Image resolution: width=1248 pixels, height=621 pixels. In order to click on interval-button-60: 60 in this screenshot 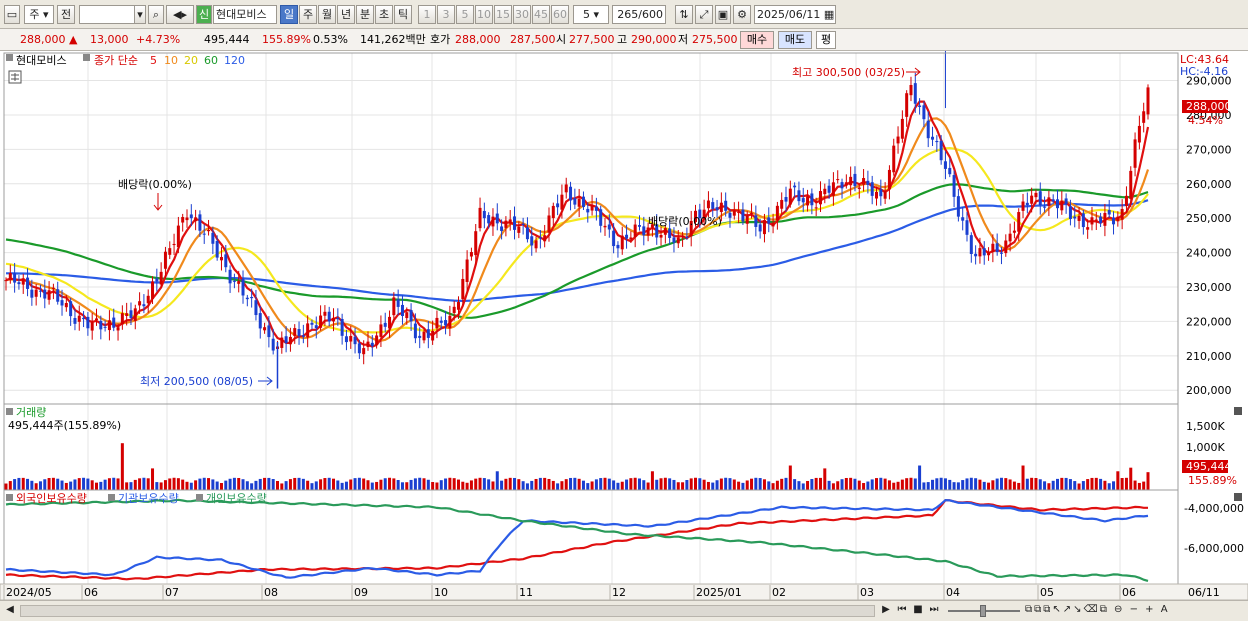, I will do `click(560, 14)`.